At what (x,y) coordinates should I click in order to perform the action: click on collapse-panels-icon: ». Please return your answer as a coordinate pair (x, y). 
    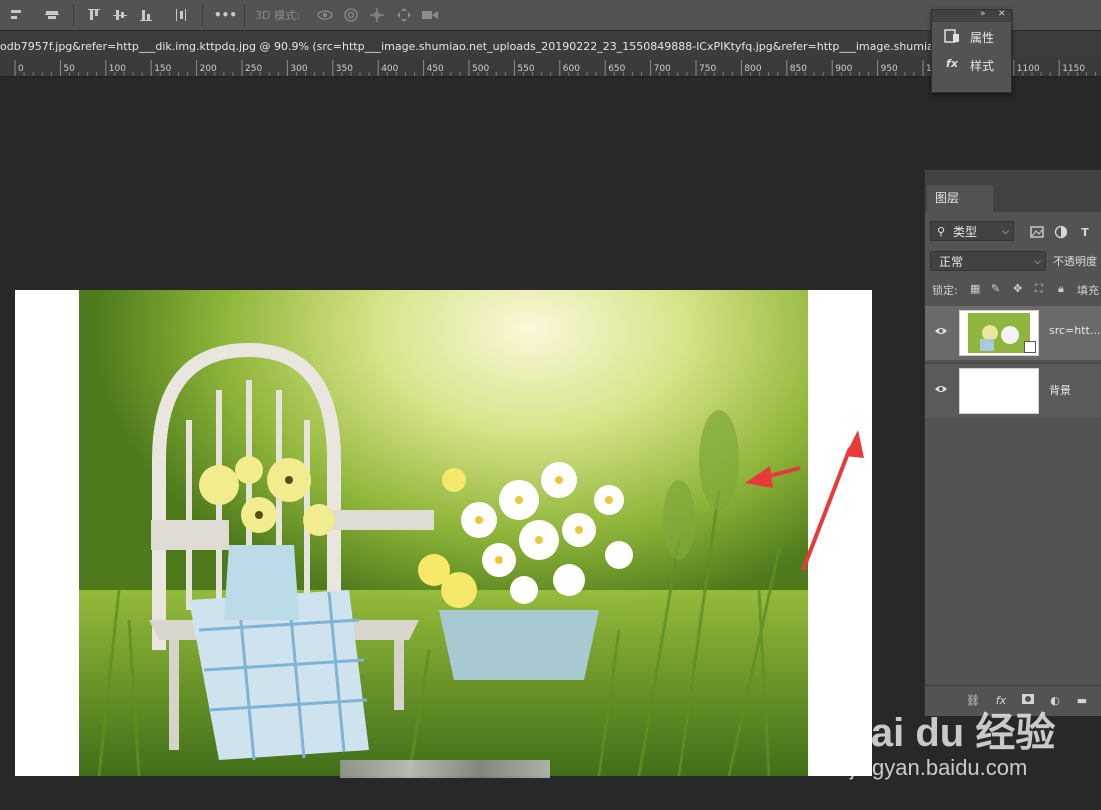
    Looking at the image, I should click on (983, 14).